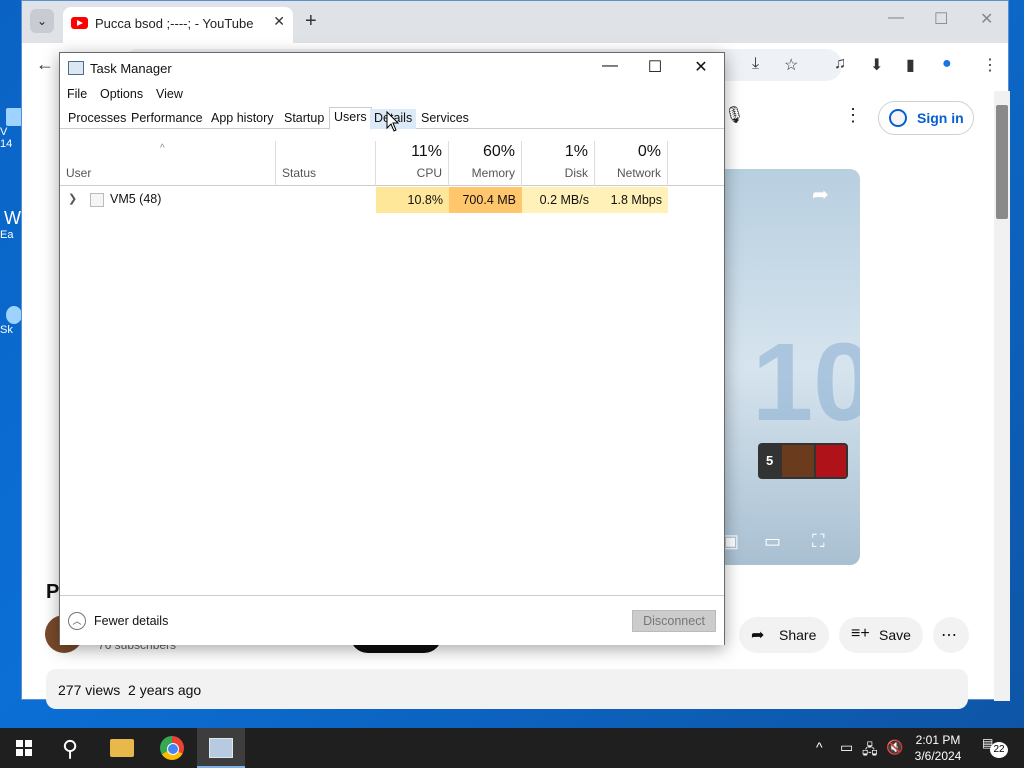 Image resolution: width=1024 pixels, height=768 pixels. I want to click on tab-users: Users, so click(350, 118).